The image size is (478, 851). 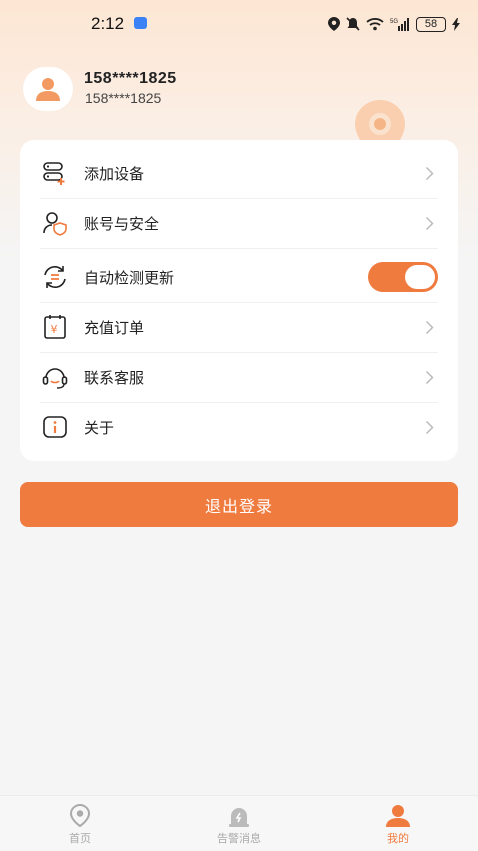 I want to click on menu-item-label: 充值订单, so click(x=114, y=328).